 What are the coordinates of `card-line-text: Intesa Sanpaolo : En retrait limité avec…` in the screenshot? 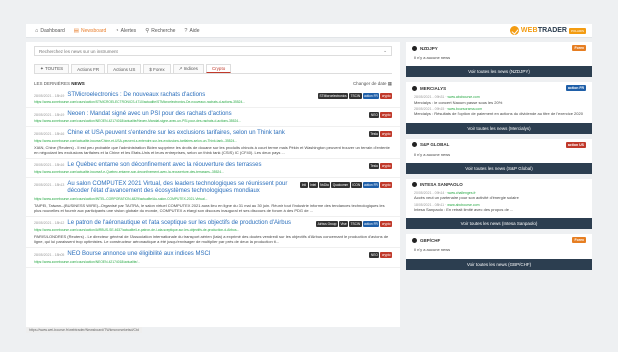 It's located at (499, 209).